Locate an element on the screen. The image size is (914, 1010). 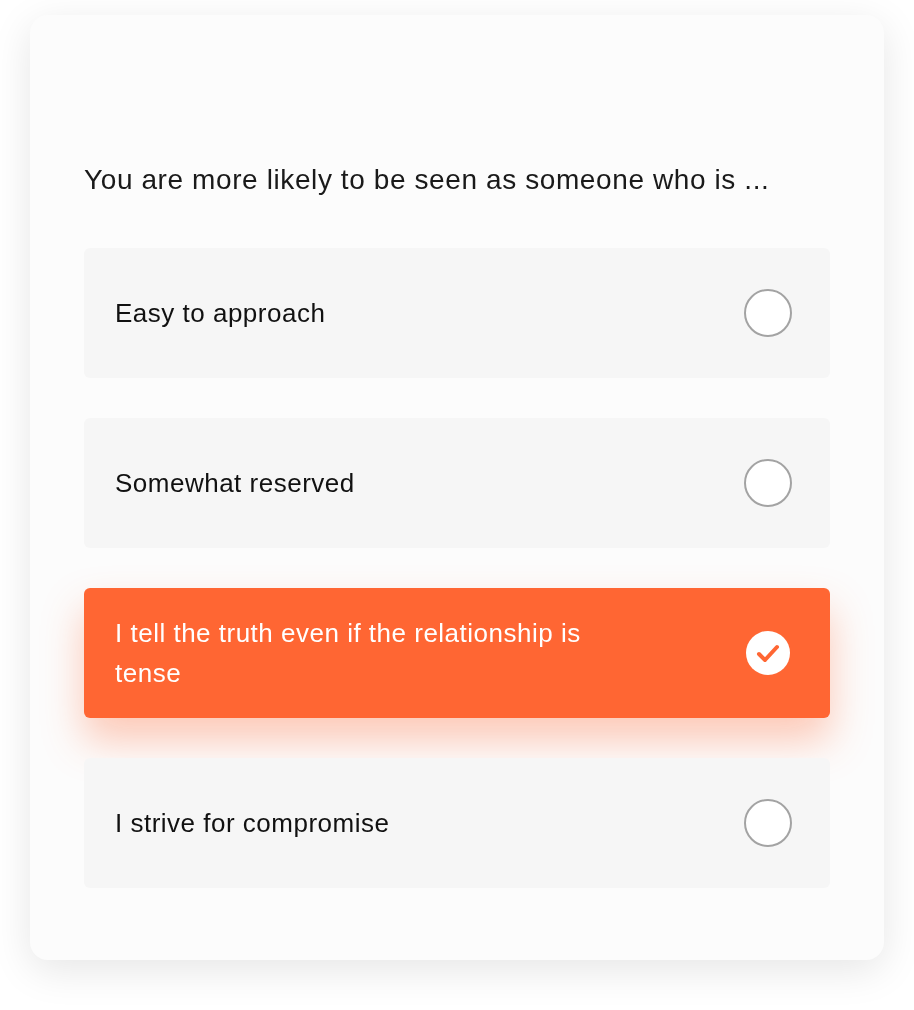
answer-option: I strive for compromise is located at coordinates (457, 823).